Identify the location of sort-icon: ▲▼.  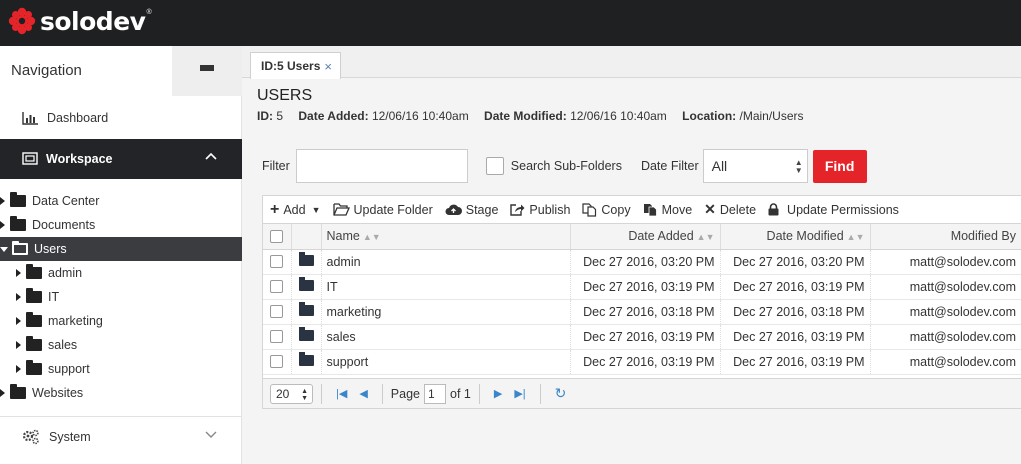
(371, 237).